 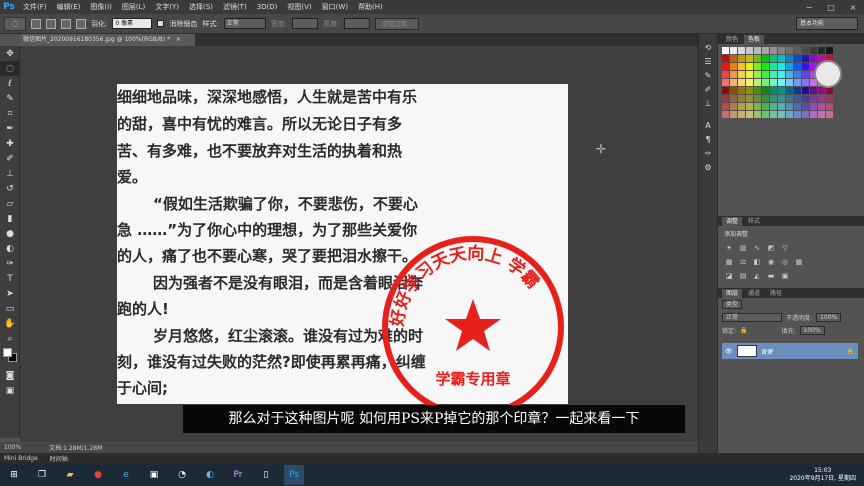 I want to click on tab-mini-bridge: Mini Bridge, so click(x=21, y=458).